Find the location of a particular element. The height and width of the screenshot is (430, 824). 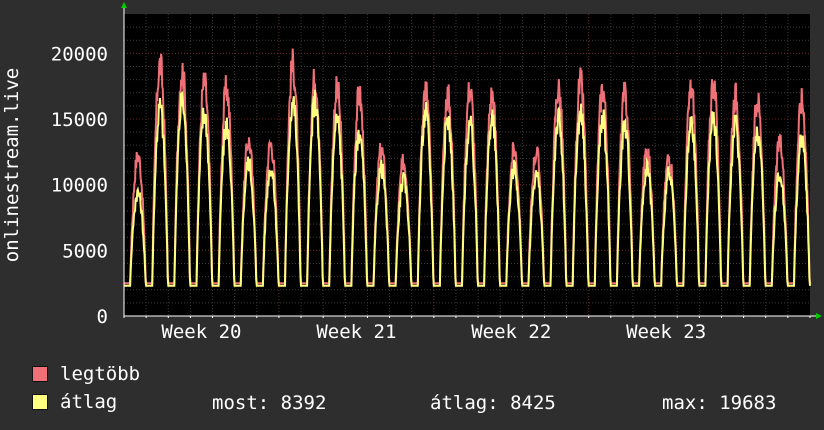

stat-current: most: 8392 is located at coordinates (269, 403).